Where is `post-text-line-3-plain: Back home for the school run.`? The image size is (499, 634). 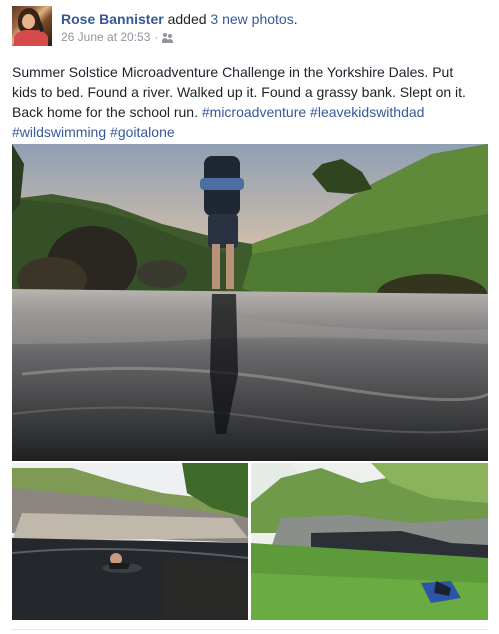
post-text-line-3-plain: Back home for the school run. is located at coordinates (107, 112).